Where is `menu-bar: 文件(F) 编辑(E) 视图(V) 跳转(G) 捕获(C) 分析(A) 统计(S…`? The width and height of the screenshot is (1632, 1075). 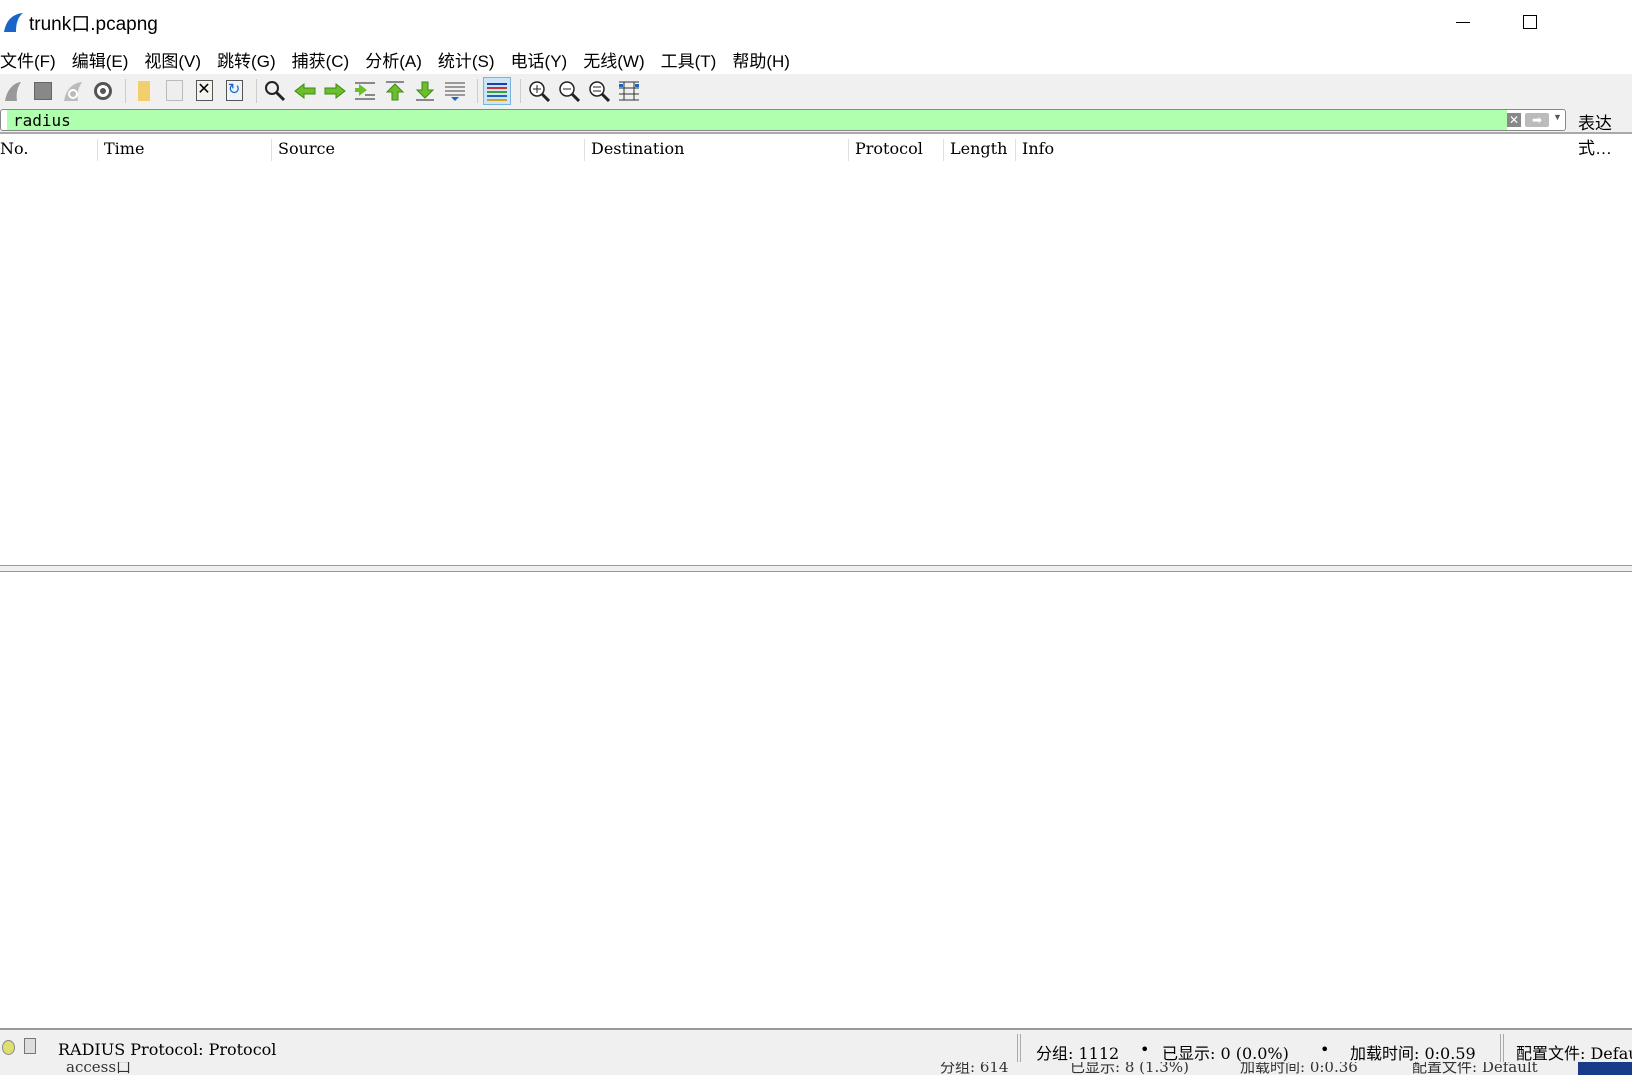
menu-bar: 文件(F) 编辑(E) 视图(V) 跳转(G) 捕获(C) 分析(A) 统计(S… is located at coordinates (403, 59).